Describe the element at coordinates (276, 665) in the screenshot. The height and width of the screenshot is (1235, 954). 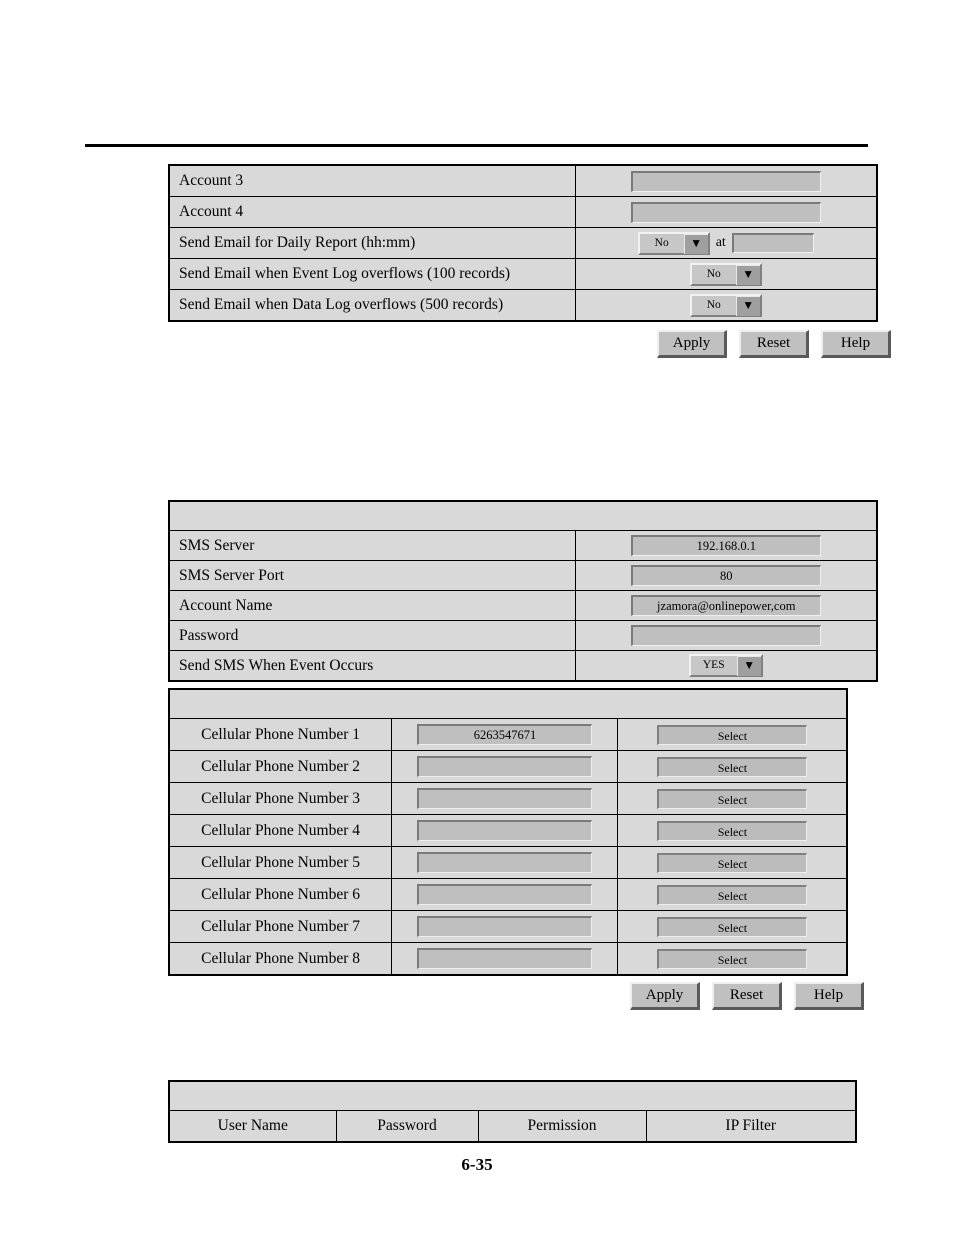
I see `row-label: Send SMS When Event Occurs` at that location.